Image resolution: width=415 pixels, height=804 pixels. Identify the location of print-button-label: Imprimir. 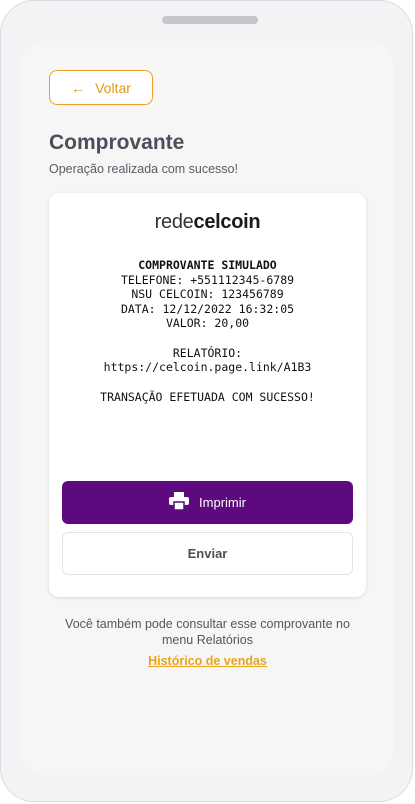
(222, 502).